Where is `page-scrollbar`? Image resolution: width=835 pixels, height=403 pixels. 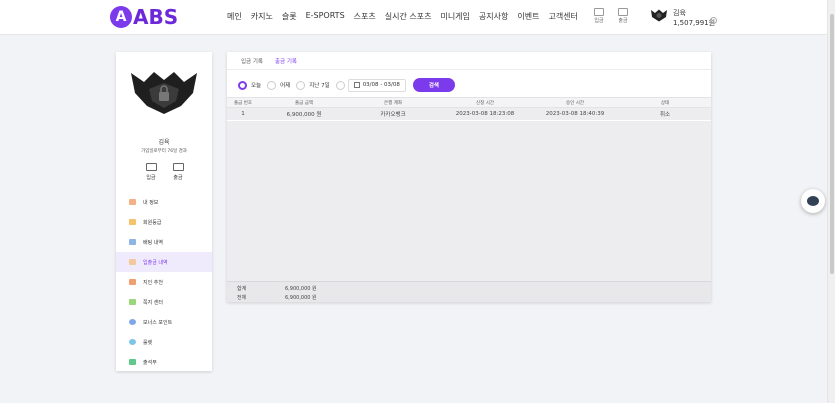 page-scrollbar is located at coordinates (831, 201).